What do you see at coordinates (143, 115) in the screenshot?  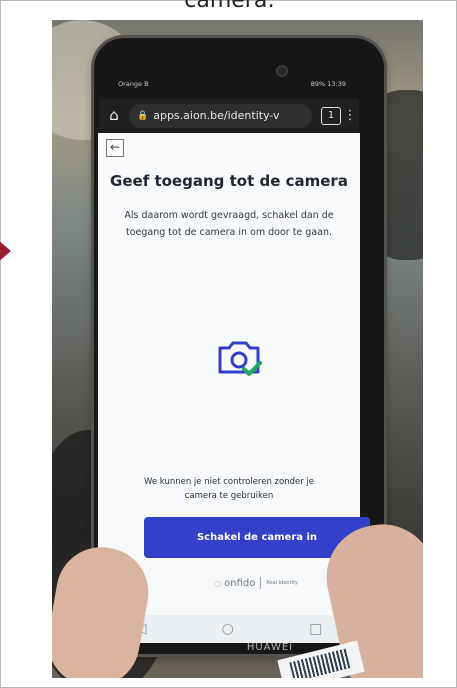 I see `lock-icon: 🔒` at bounding box center [143, 115].